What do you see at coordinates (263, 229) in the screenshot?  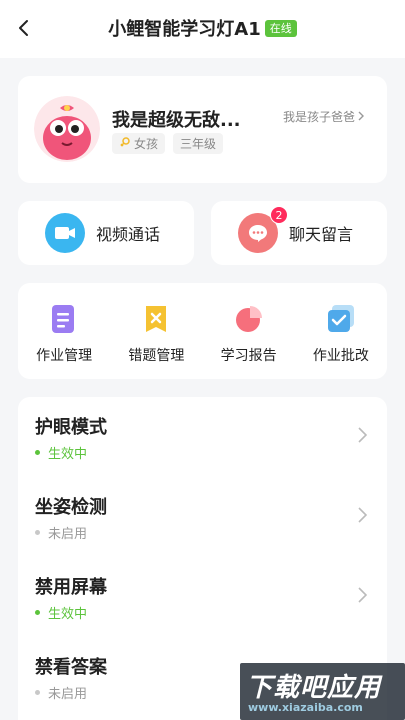 I see `chat-bubble-icon: 2` at bounding box center [263, 229].